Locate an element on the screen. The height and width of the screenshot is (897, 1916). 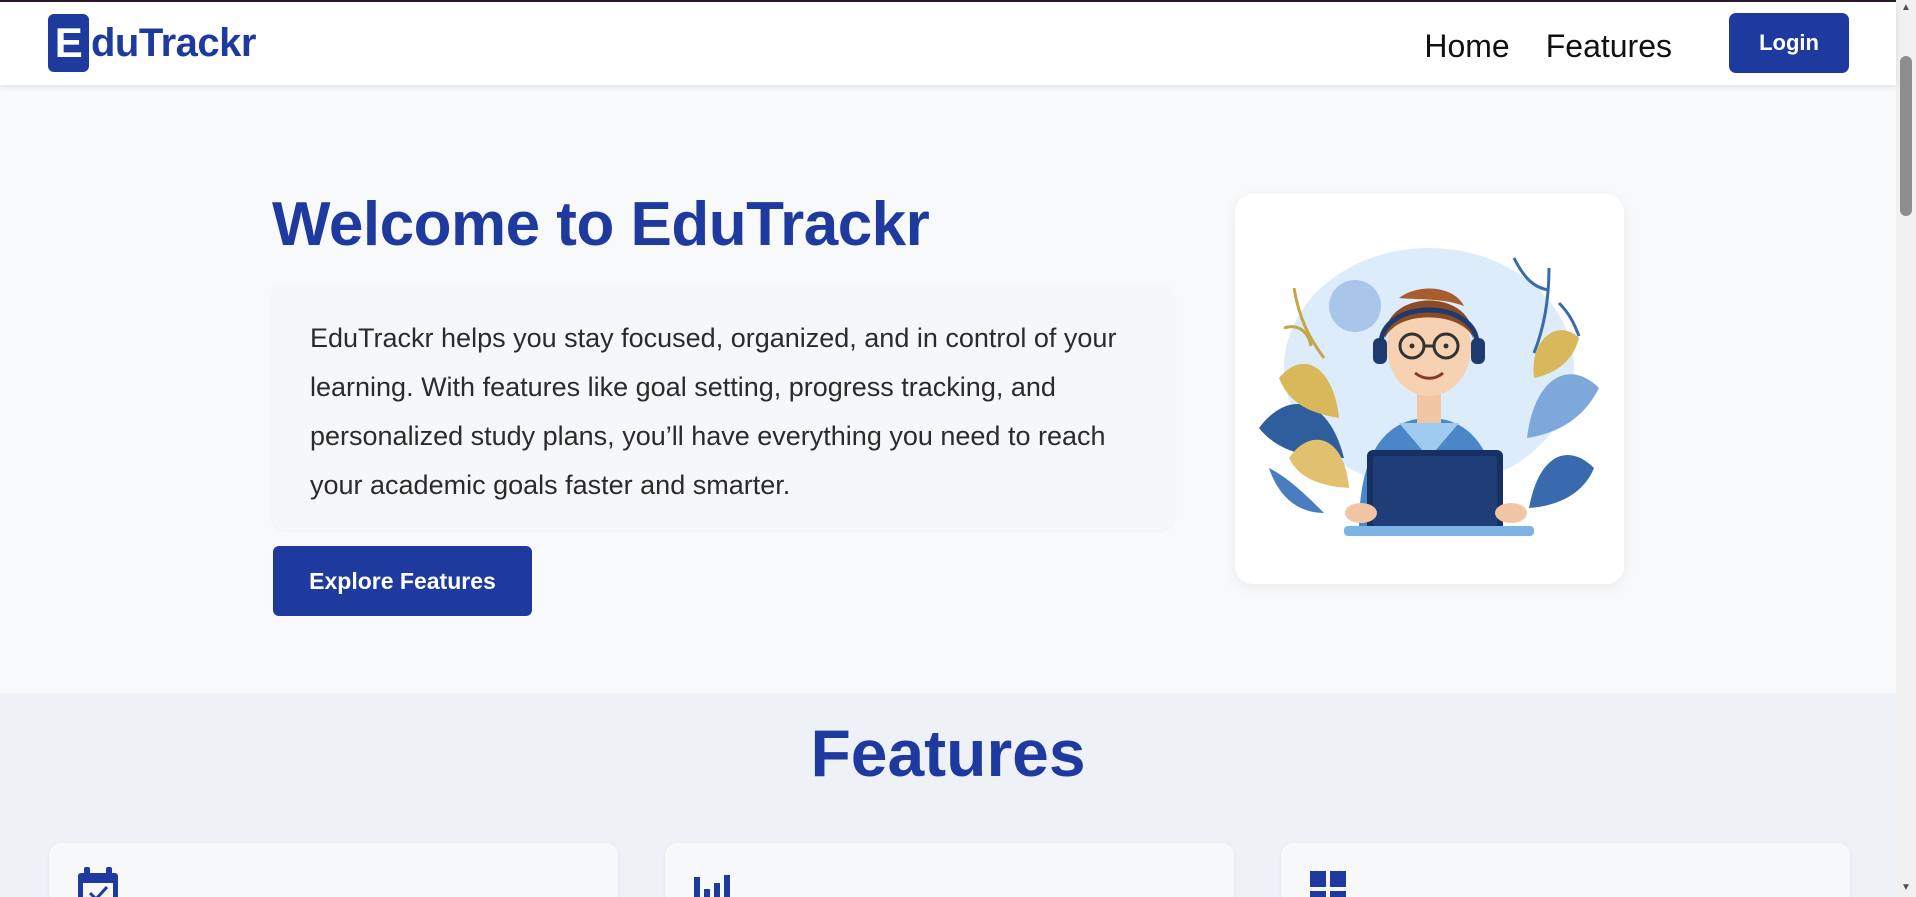
logo-letter: E is located at coordinates (68, 43).